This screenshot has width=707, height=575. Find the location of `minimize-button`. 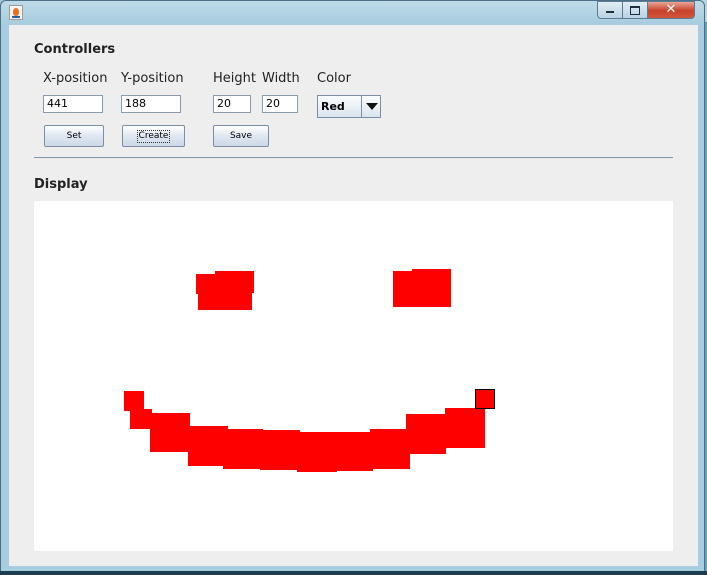

minimize-button is located at coordinates (610, 10).